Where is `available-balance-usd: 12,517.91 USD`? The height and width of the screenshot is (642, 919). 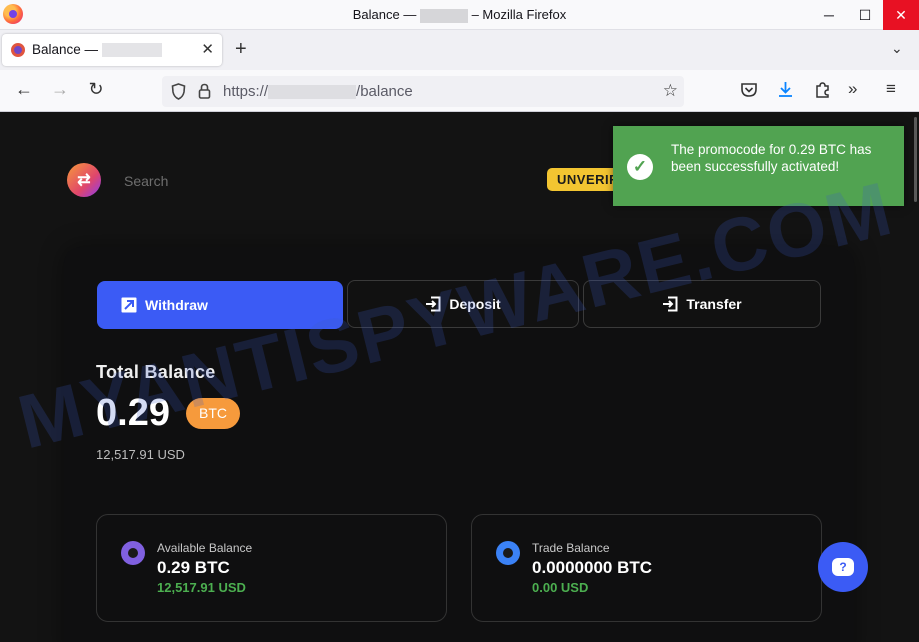 available-balance-usd: 12,517.91 USD is located at coordinates (201, 587).